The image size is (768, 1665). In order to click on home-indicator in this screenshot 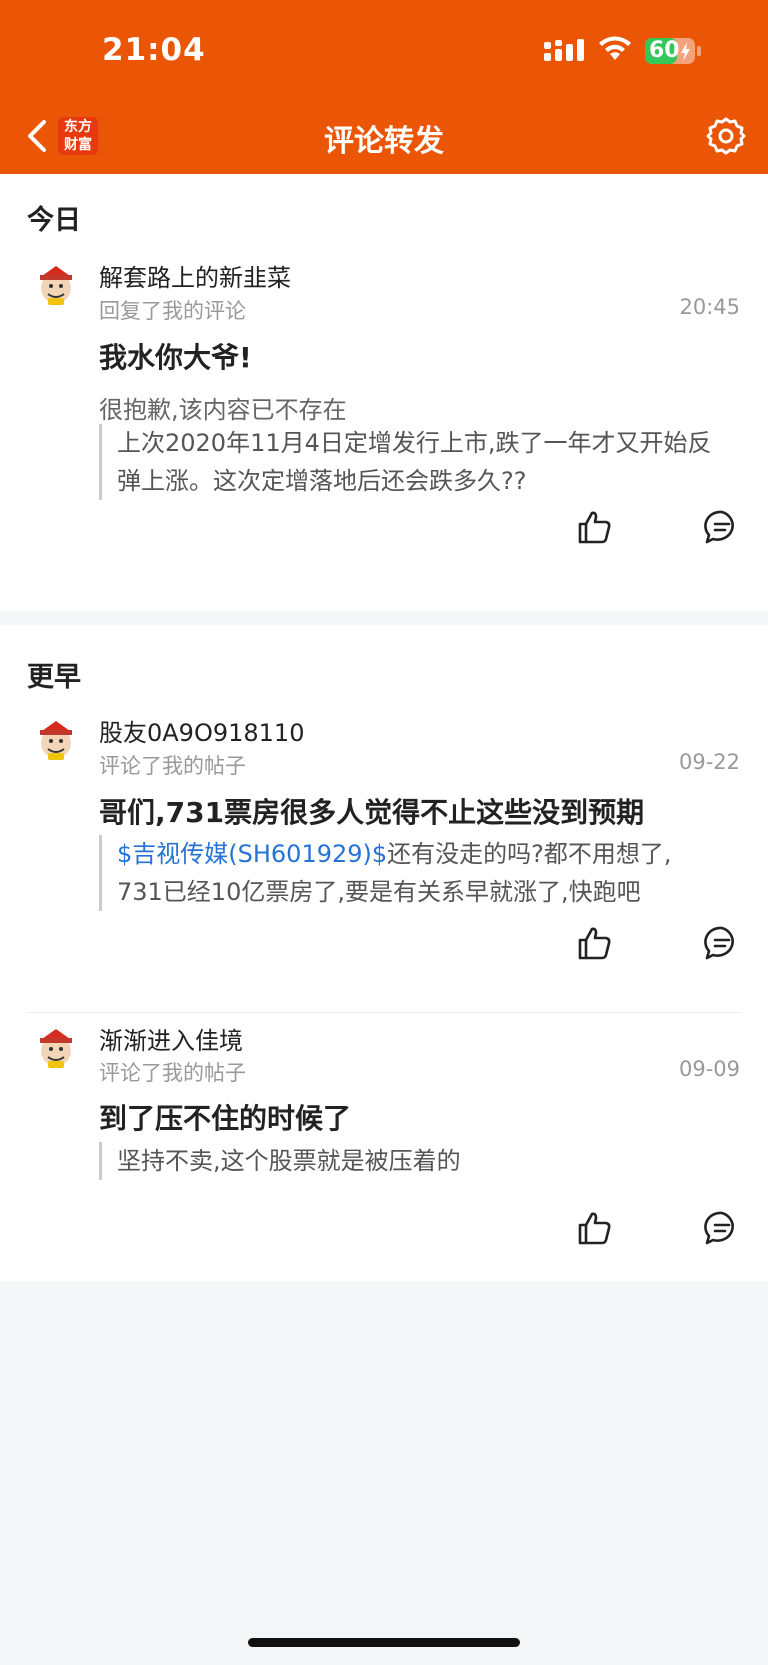, I will do `click(384, 1642)`.